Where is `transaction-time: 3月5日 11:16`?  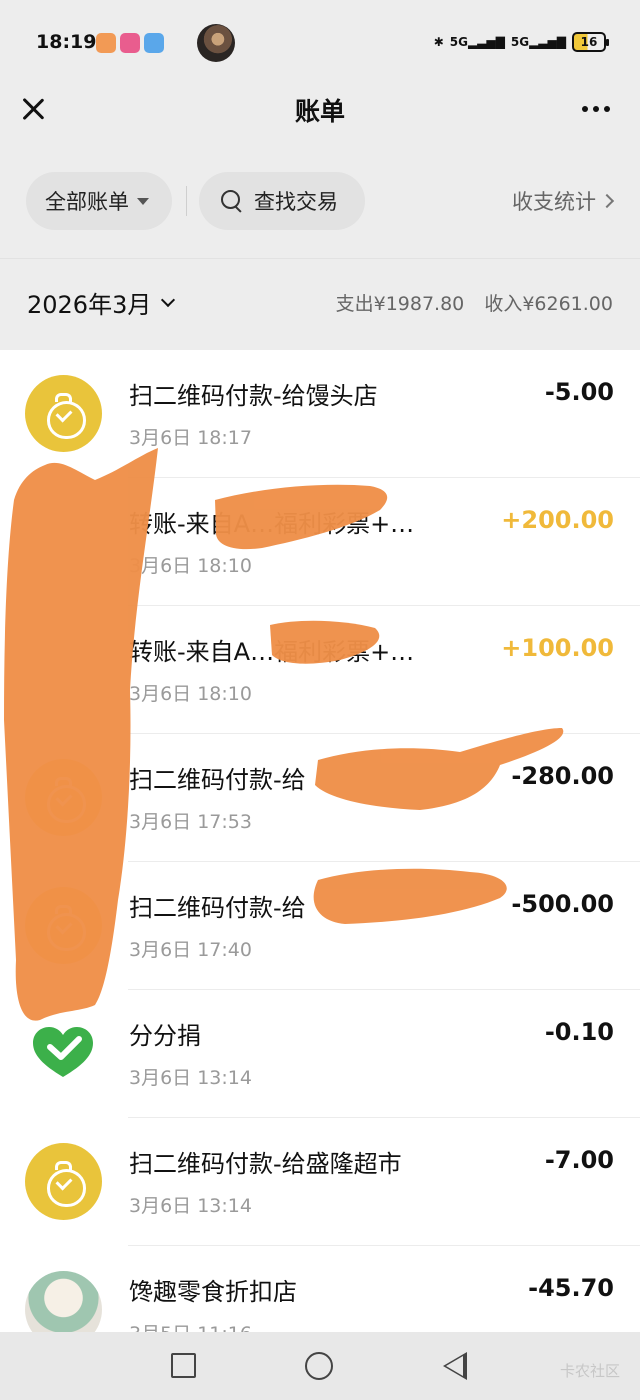
transaction-time: 3月5日 11:16 is located at coordinates (190, 1325).